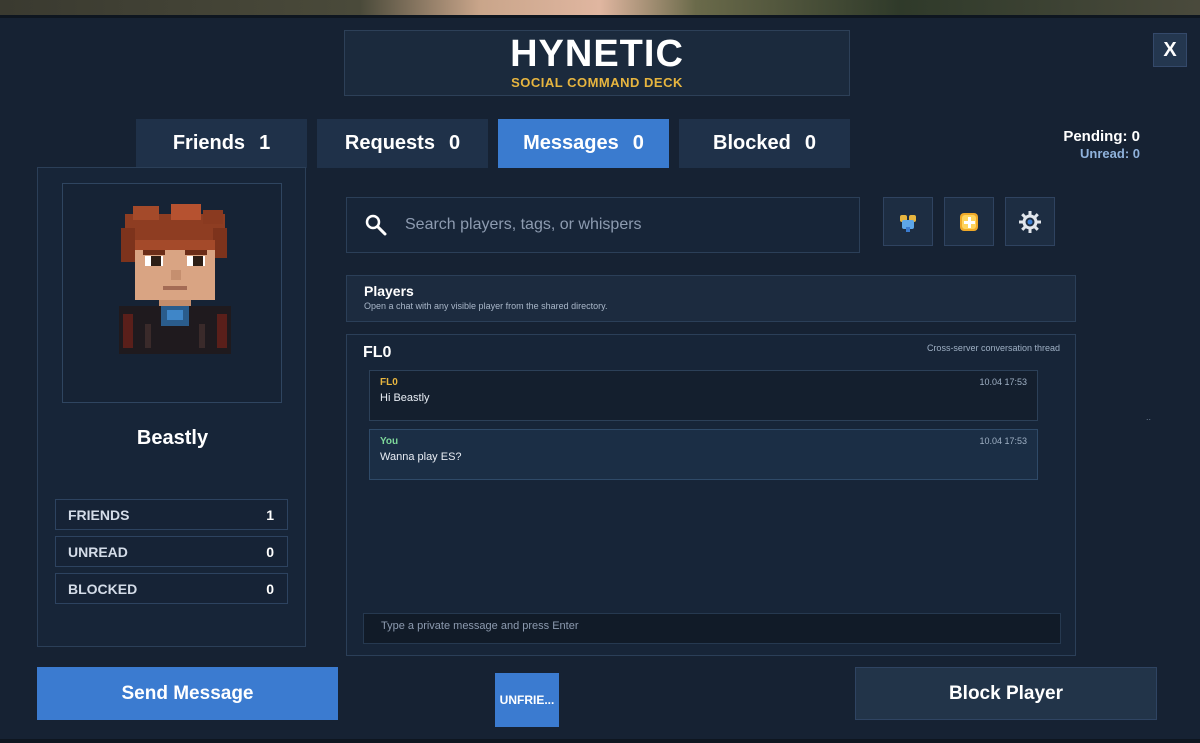 The image size is (1200, 743). What do you see at coordinates (209, 143) in the screenshot?
I see `tab-label: Friends` at bounding box center [209, 143].